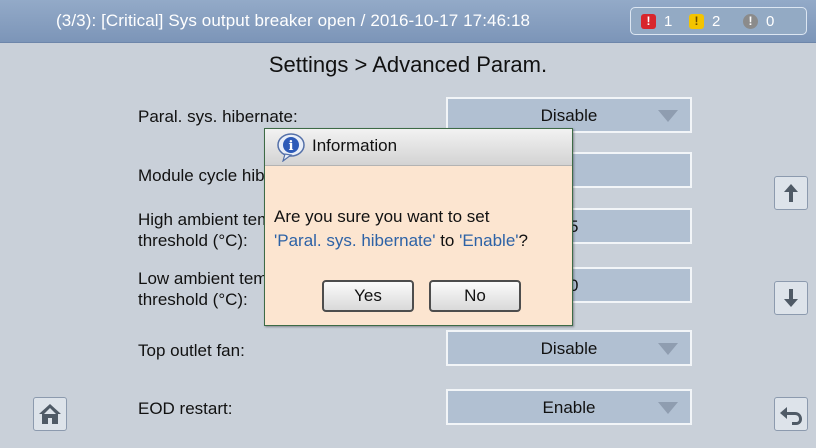 This screenshot has width=816, height=448. I want to click on yes-button: Yes, so click(368, 296).